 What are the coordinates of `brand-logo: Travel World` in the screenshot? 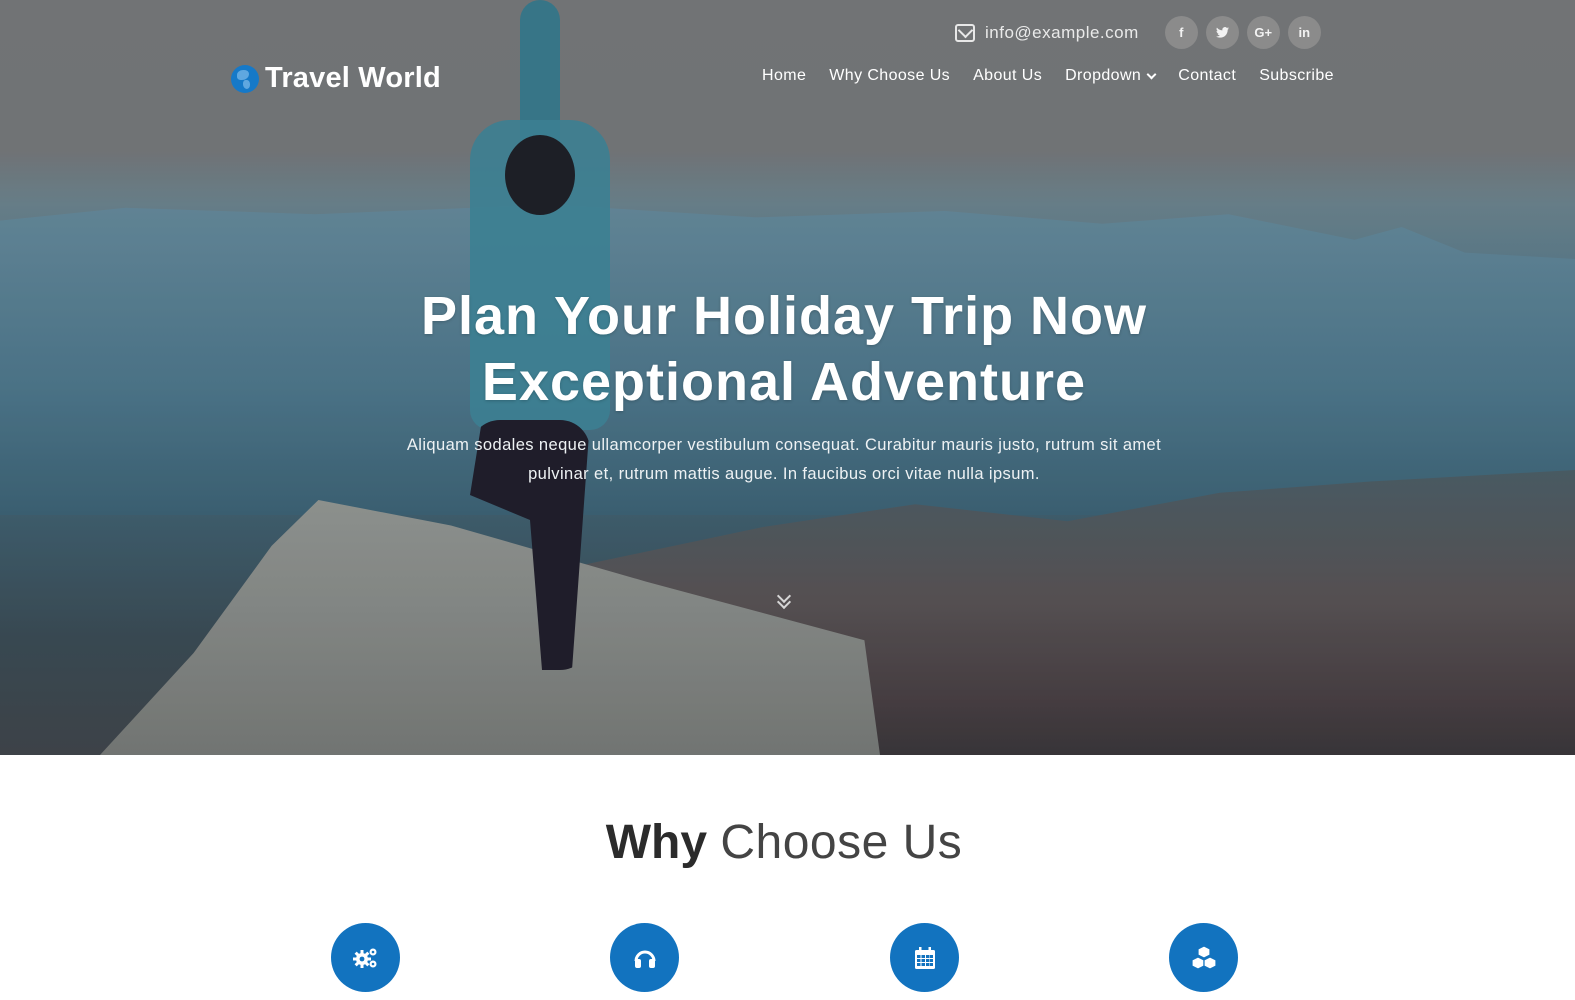 It's located at (336, 78).